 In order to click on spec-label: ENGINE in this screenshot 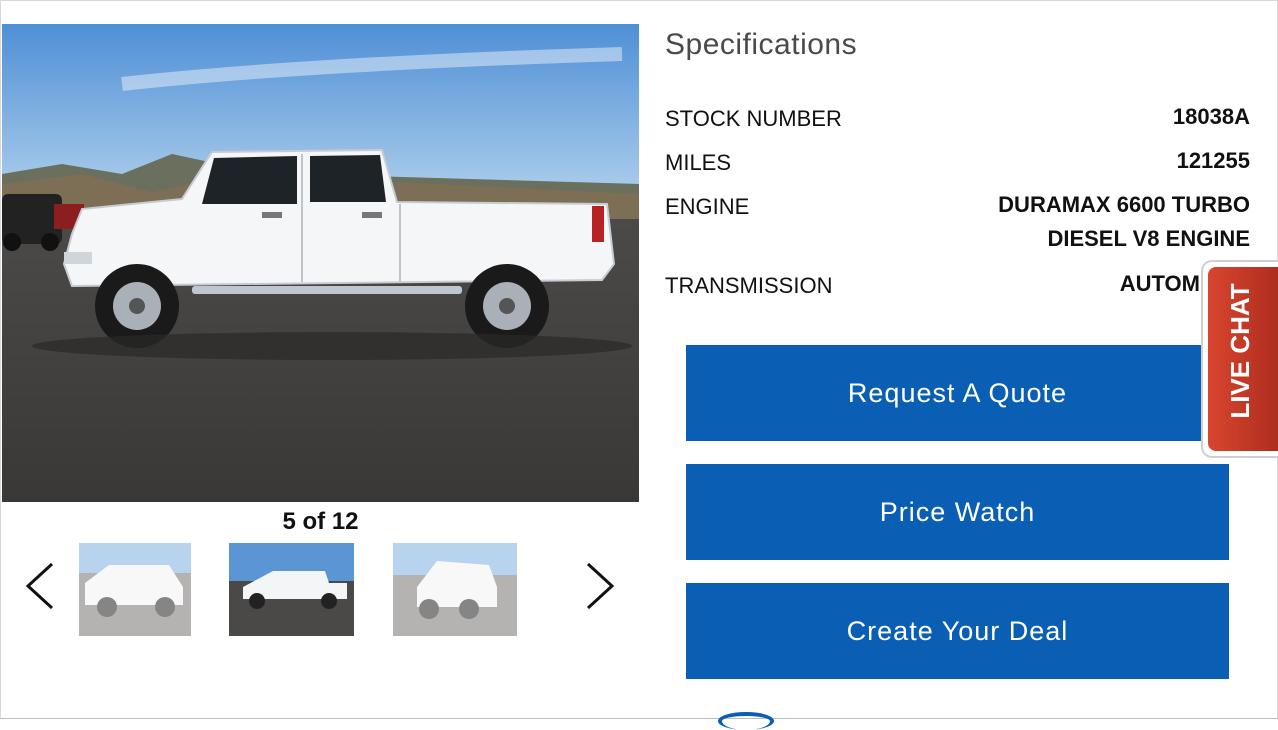, I will do `click(707, 206)`.